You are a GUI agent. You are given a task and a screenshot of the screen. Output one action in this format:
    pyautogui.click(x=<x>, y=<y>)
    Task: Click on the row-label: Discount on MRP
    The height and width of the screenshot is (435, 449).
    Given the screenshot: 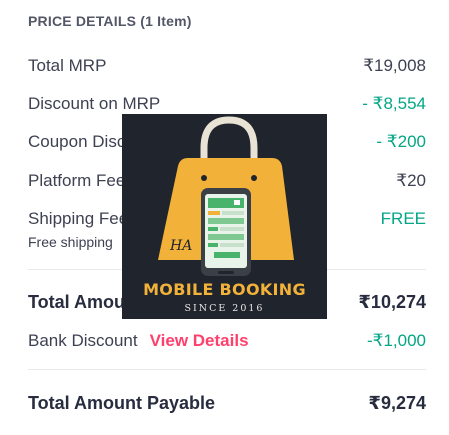 What is the action you would take?
    pyautogui.click(x=94, y=103)
    